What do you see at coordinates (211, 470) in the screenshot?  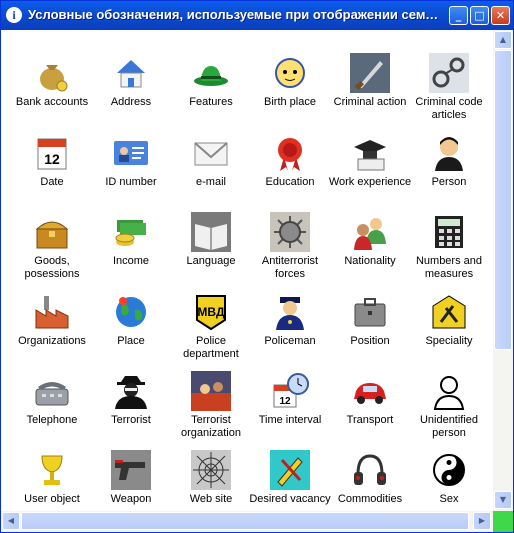 I see `spider-web-icon` at bounding box center [211, 470].